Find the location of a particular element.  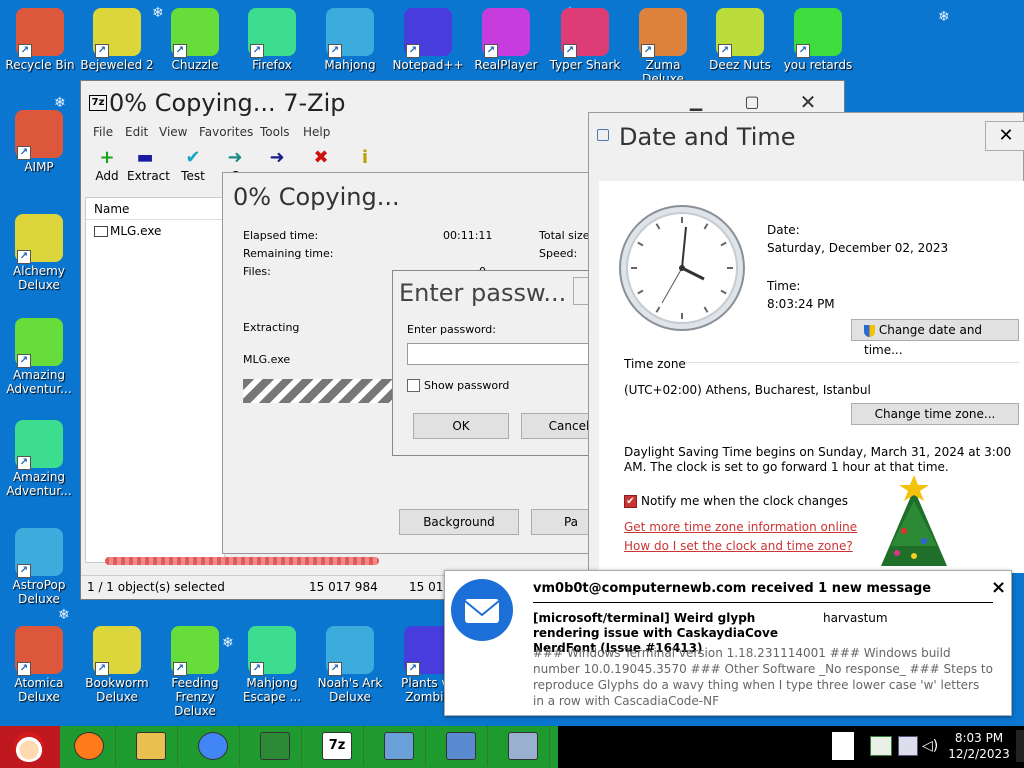

7zip-menubar: File Edit View Favorites Tools Help is located at coordinates (336, 134).